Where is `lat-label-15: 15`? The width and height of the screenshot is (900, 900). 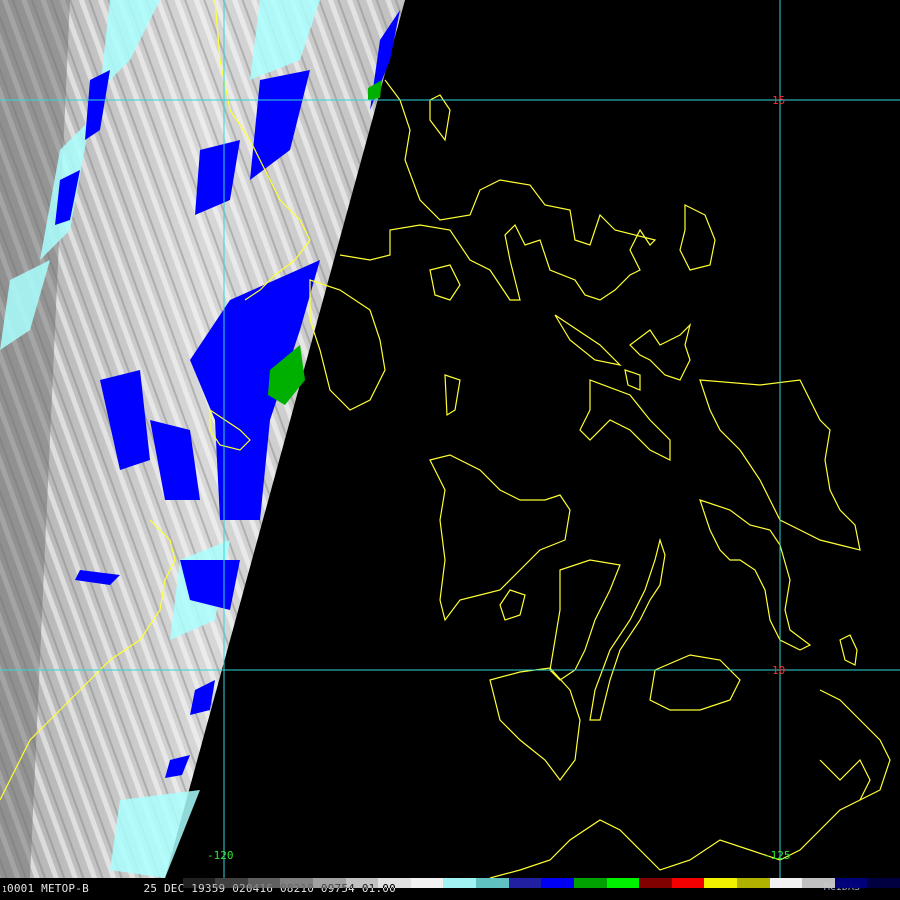 lat-label-15: 15 is located at coordinates (778, 100).